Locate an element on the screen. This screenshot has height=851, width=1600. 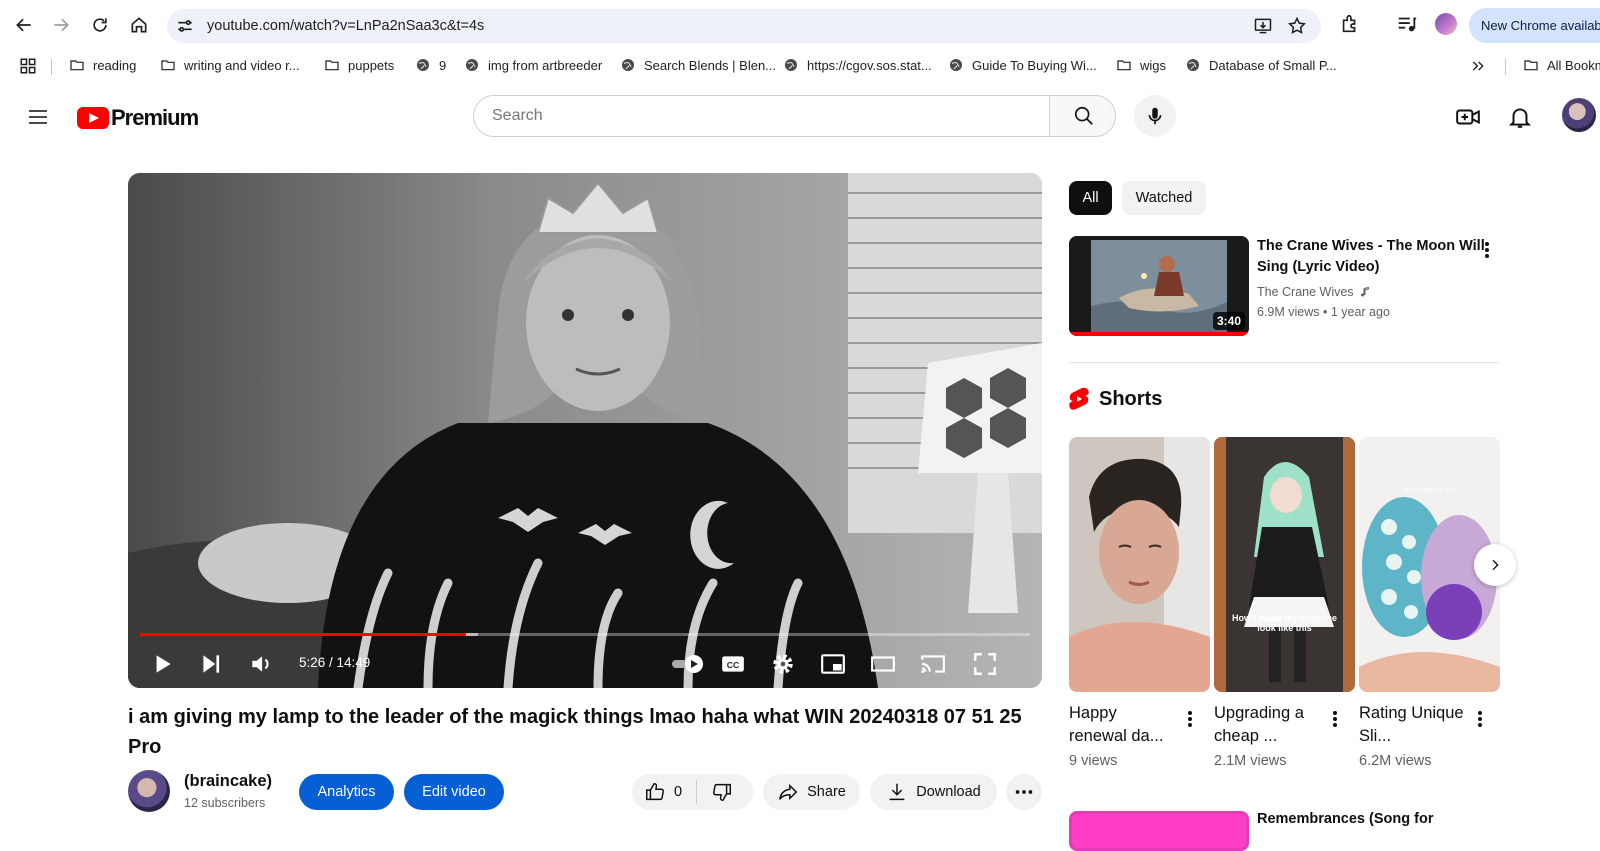
miniplayer-button is located at coordinates (833, 664).